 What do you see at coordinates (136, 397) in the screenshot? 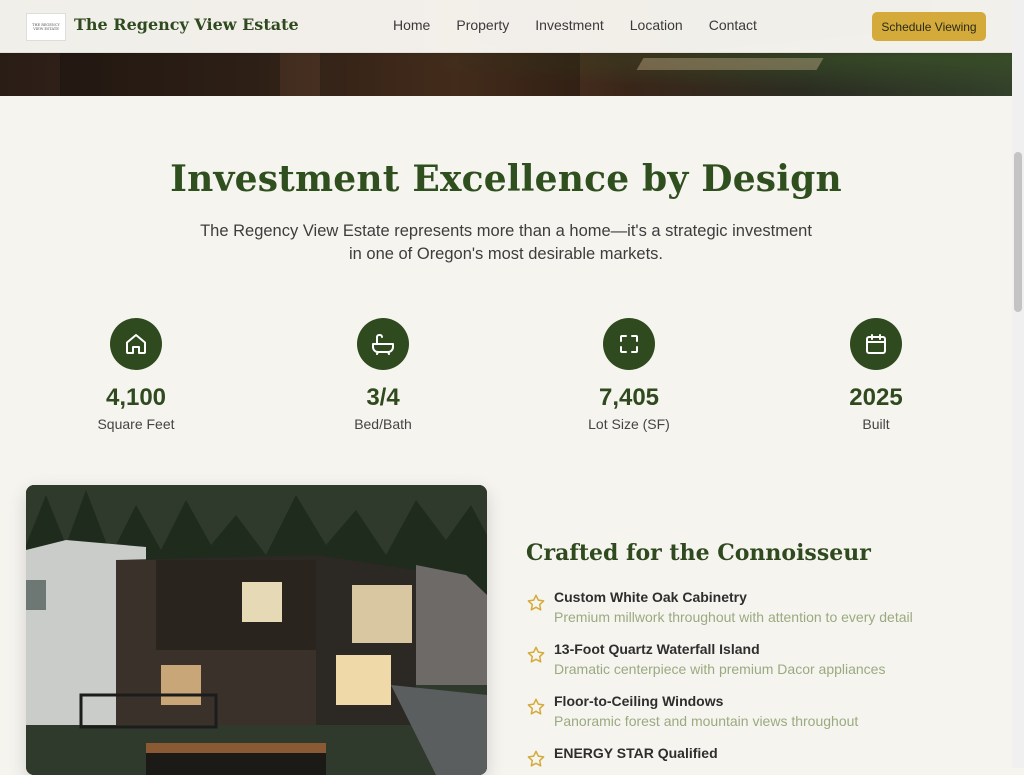
I see `stat-value: 4,100` at bounding box center [136, 397].